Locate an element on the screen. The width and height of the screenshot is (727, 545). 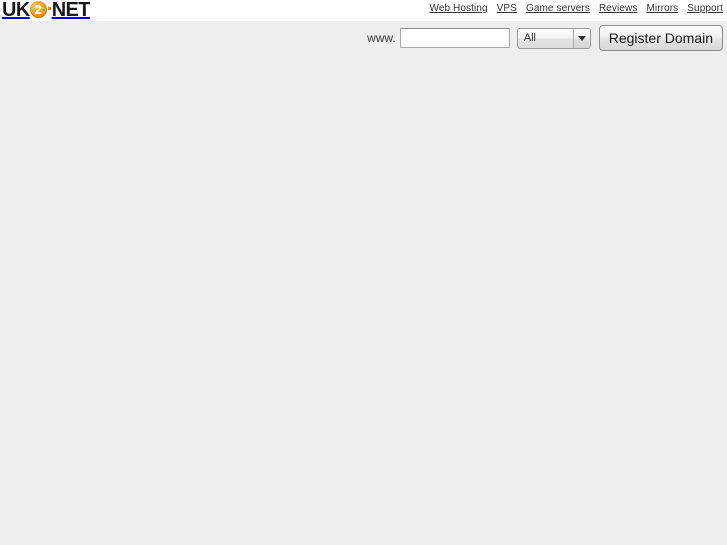
logo-dot is located at coordinates (49, 8).